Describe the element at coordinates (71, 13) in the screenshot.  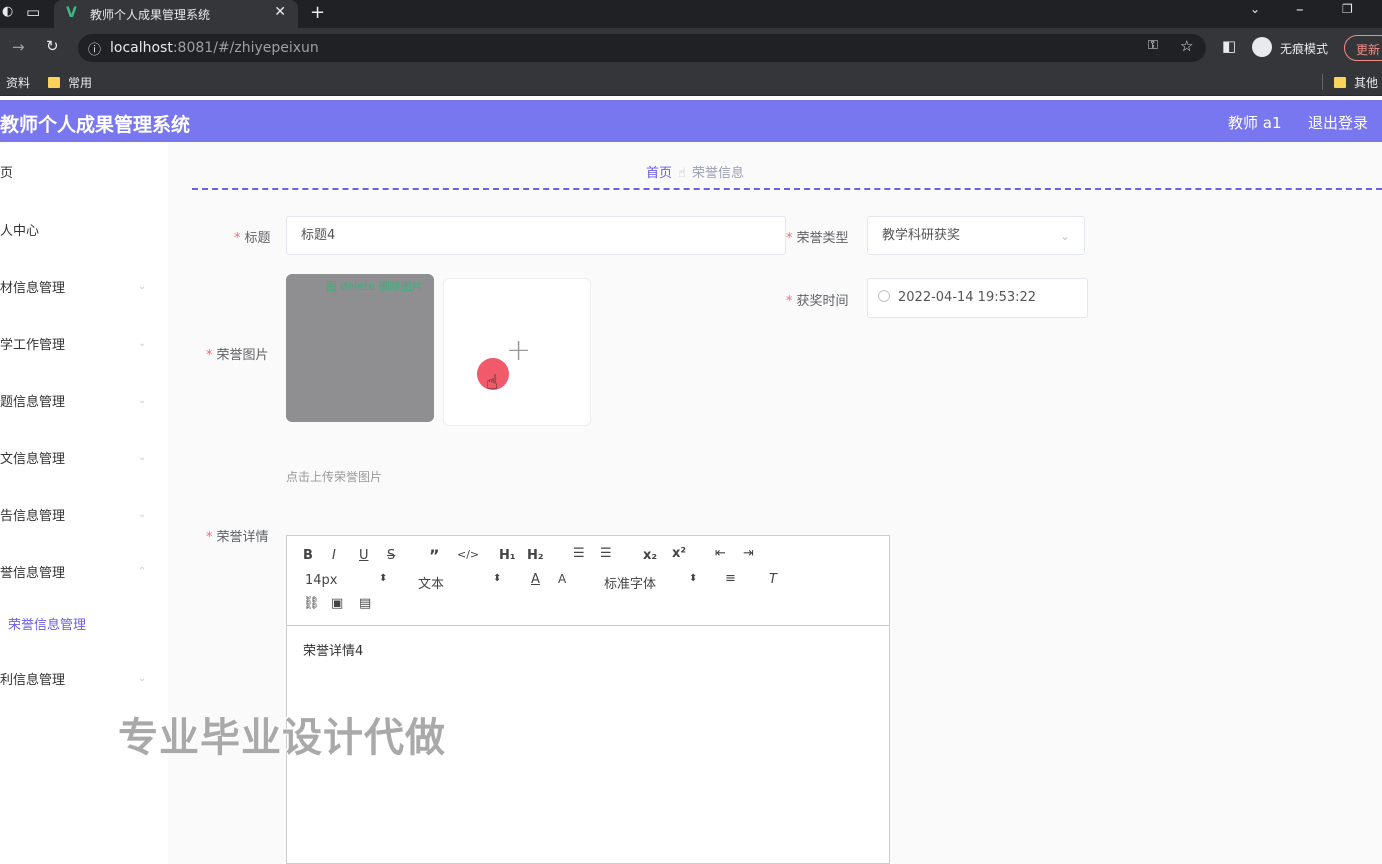
I see `vue-logo-icon: V` at that location.